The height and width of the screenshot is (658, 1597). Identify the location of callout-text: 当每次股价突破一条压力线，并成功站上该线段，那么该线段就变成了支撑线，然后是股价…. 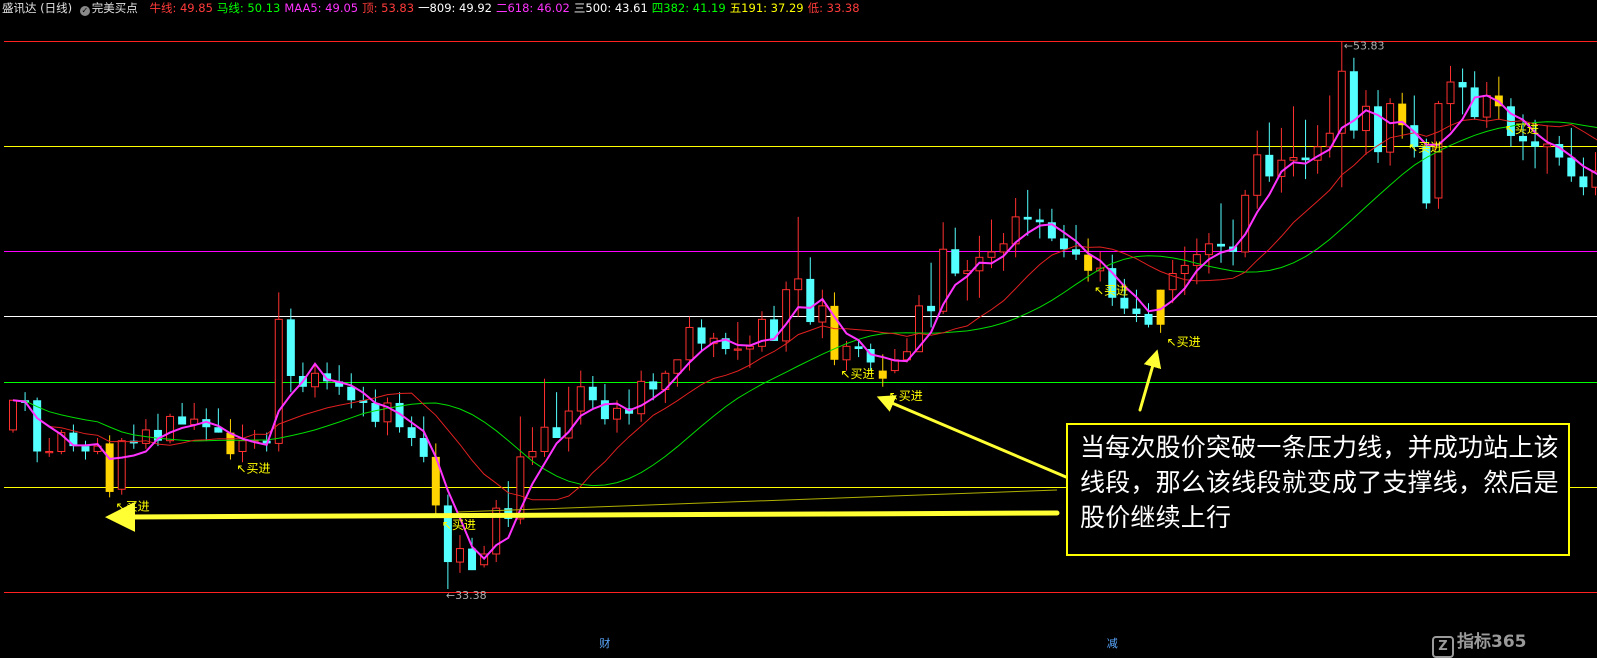
(1319, 482).